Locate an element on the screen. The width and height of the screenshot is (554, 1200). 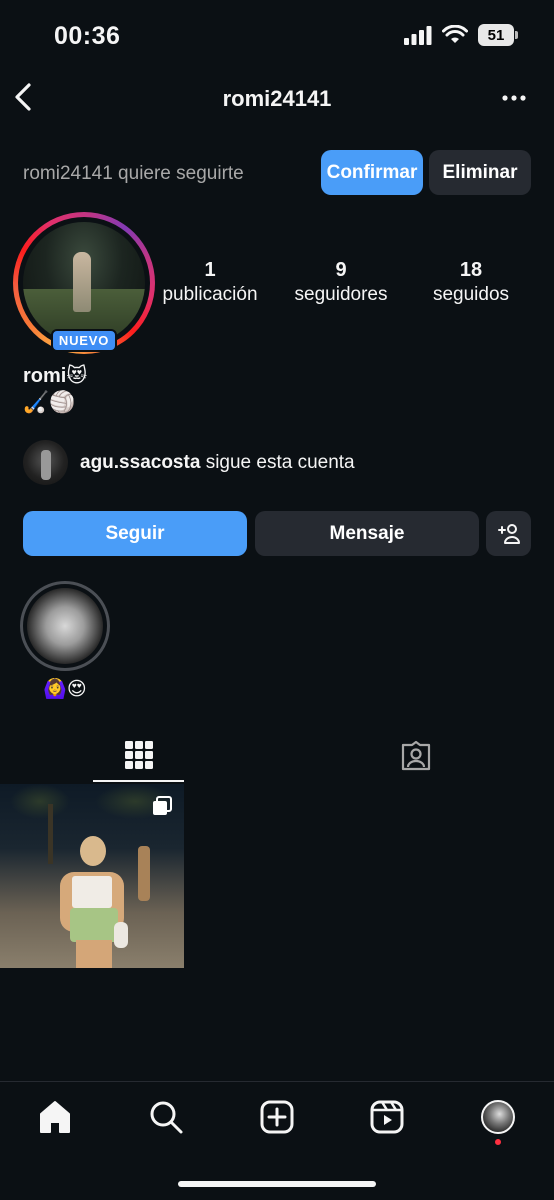
tagged-icon is located at coordinates (415, 755).